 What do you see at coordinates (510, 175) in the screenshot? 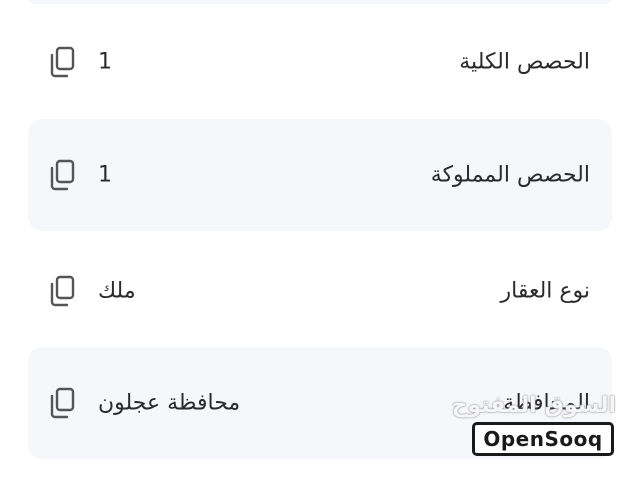
I see `detail-label: الحصص المملوكة` at bounding box center [510, 175].